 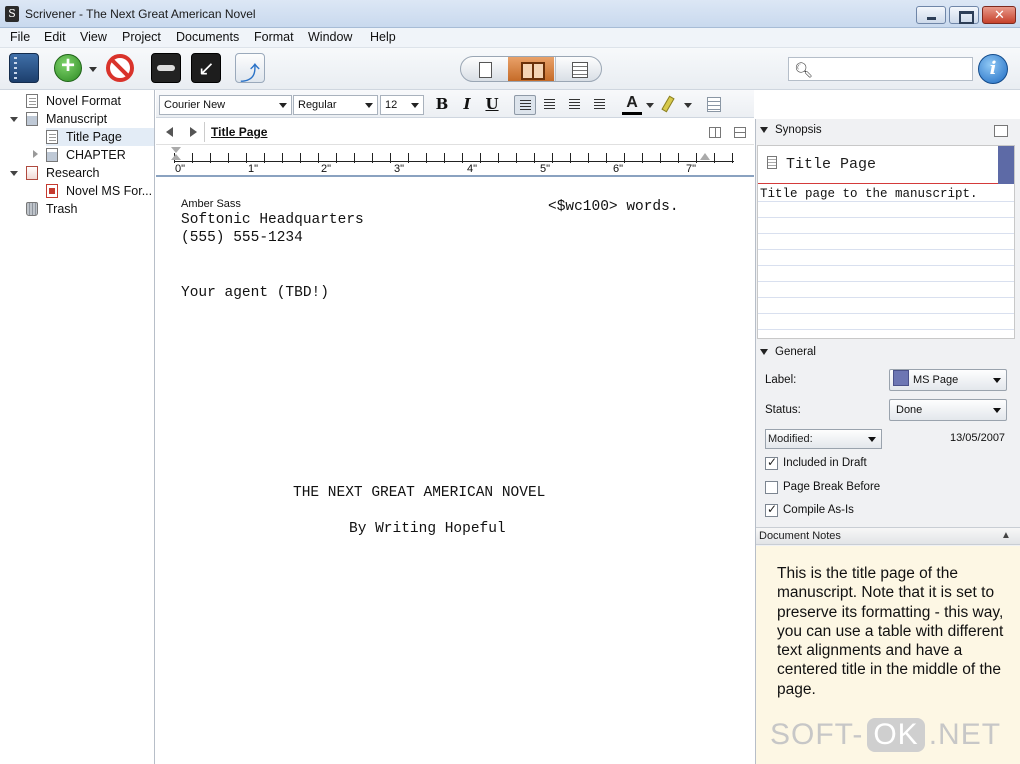 I want to click on synopsis-text-area: Title page to the manuscript., so click(x=886, y=262).